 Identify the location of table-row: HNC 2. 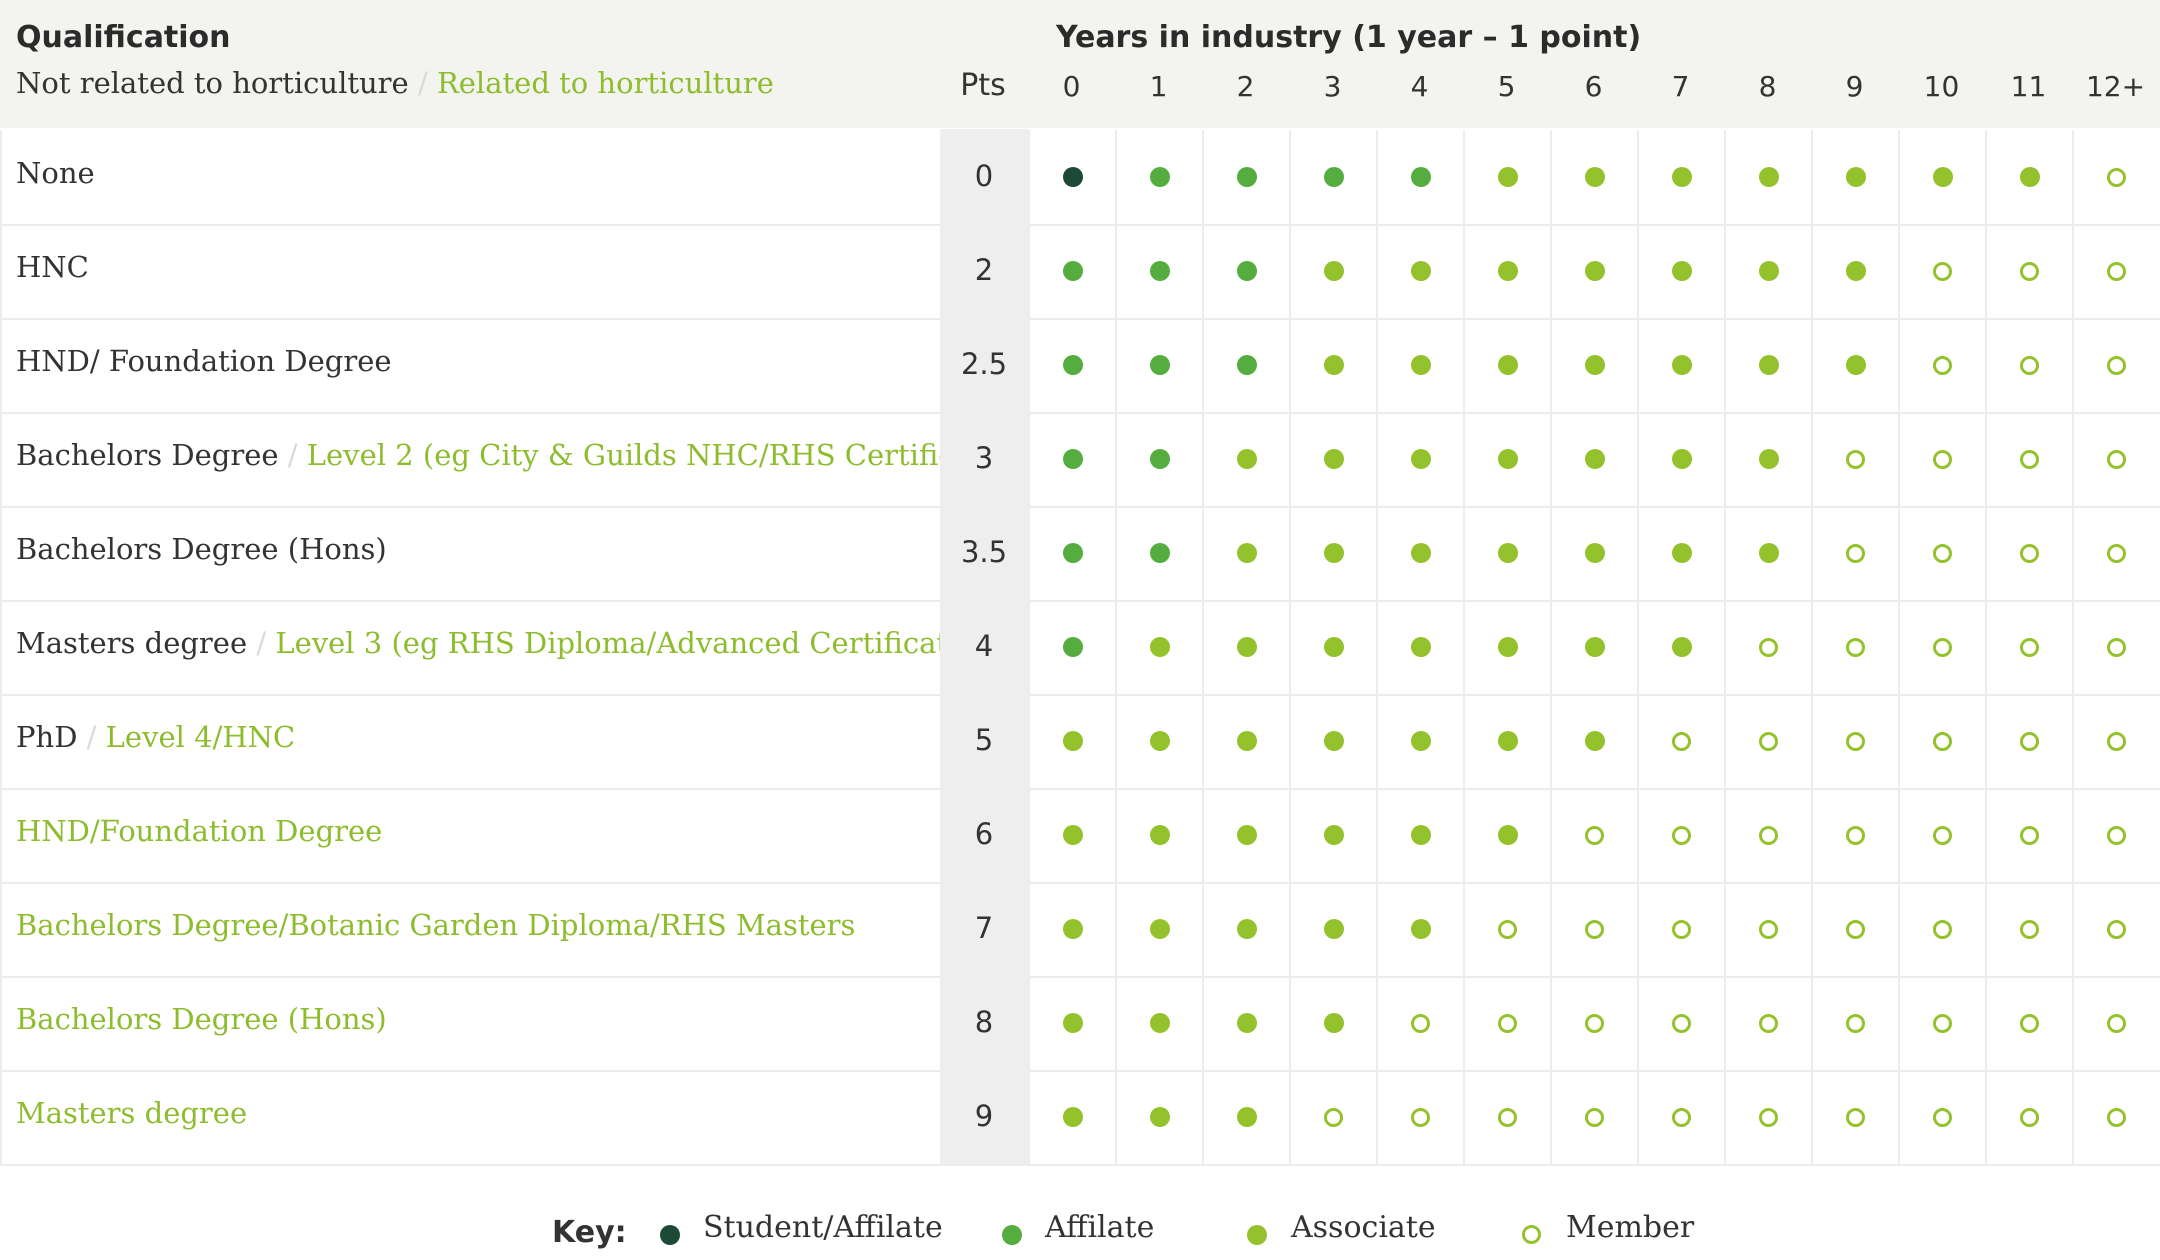
(1080, 271).